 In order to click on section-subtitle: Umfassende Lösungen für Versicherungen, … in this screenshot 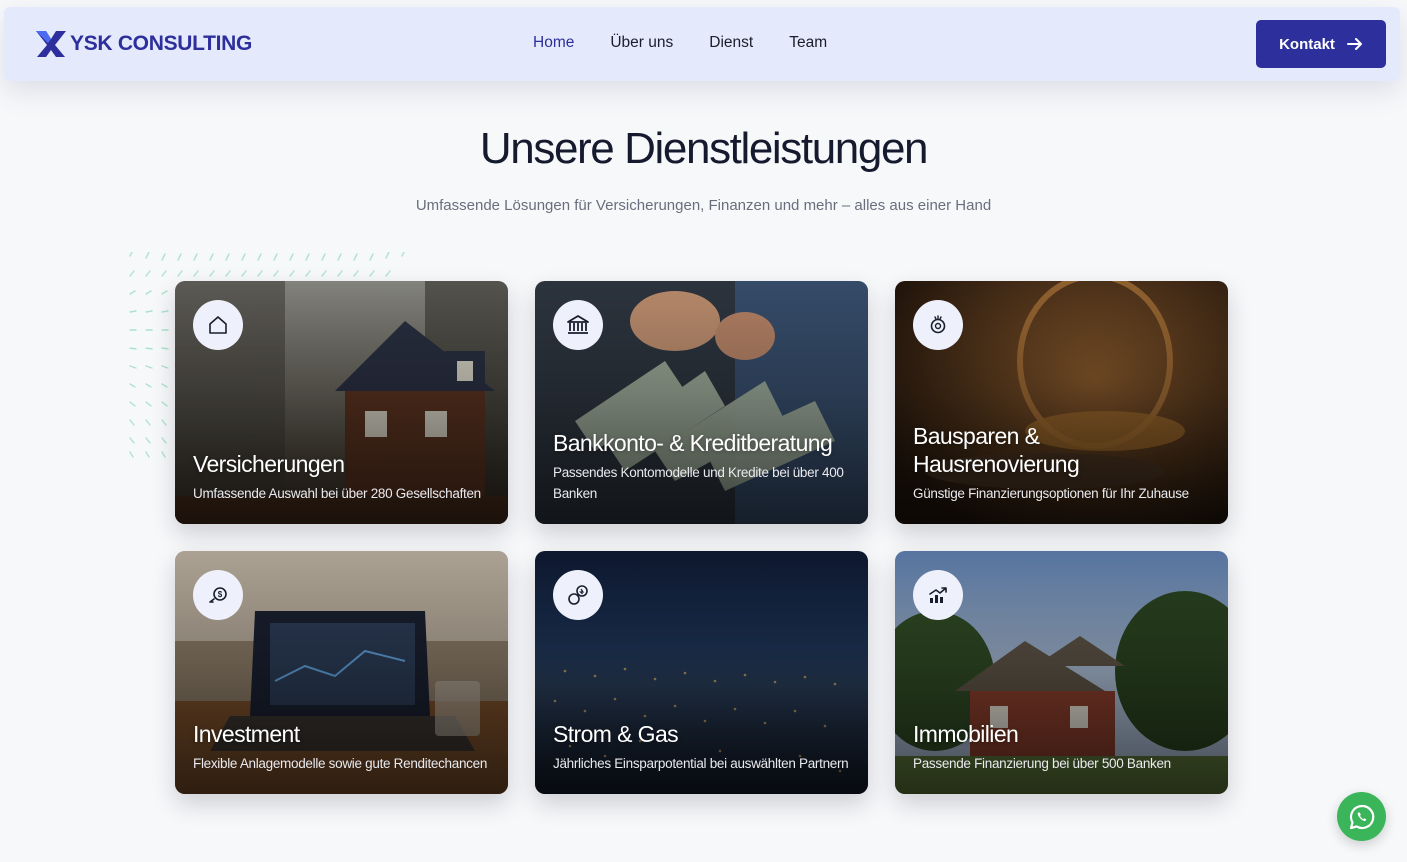, I will do `click(703, 205)`.